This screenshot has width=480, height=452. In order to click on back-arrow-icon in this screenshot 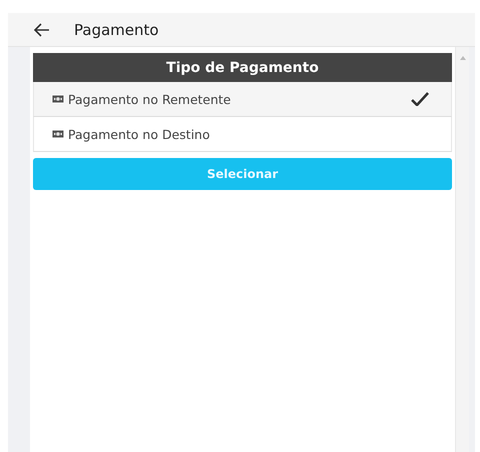, I will do `click(42, 29)`.